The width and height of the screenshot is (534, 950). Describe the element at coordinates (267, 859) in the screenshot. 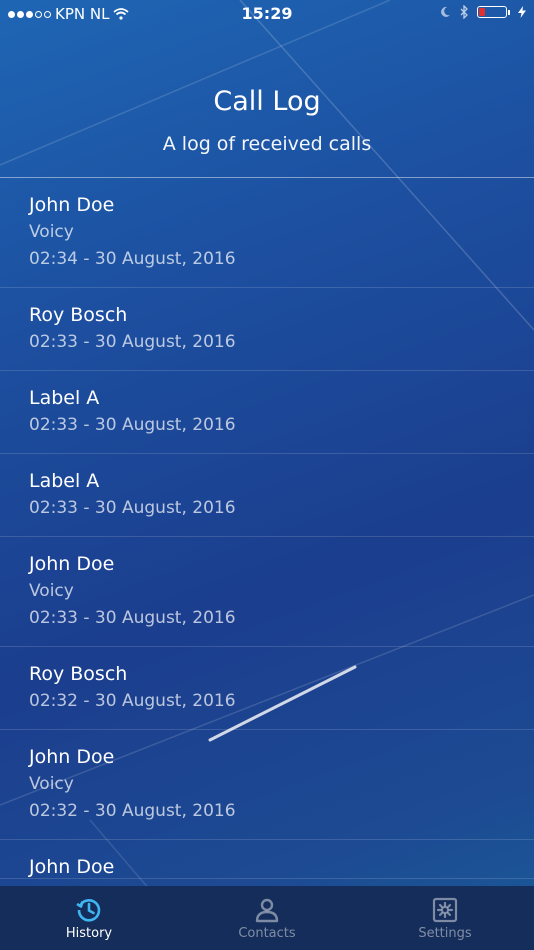

I see `call-row: John Doe` at that location.